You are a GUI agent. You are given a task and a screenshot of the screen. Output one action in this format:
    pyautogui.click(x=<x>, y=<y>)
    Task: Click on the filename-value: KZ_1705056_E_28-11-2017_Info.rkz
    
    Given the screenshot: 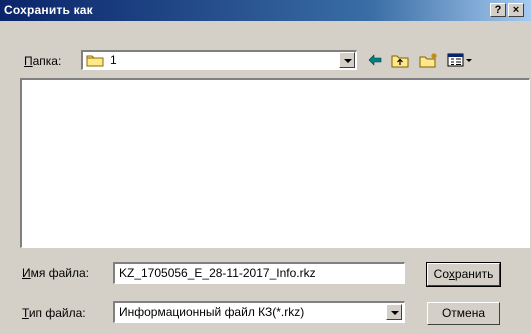 What is the action you would take?
    pyautogui.click(x=217, y=273)
    